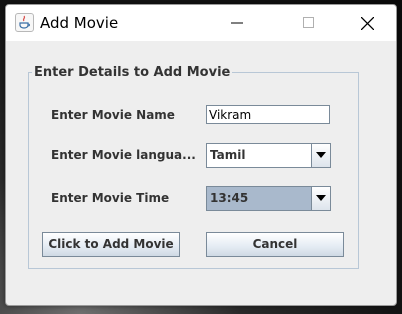 Image resolution: width=402 pixels, height=314 pixels. Describe the element at coordinates (268, 198) in the screenshot. I see `movie-time-dropdown: 13:45` at that location.